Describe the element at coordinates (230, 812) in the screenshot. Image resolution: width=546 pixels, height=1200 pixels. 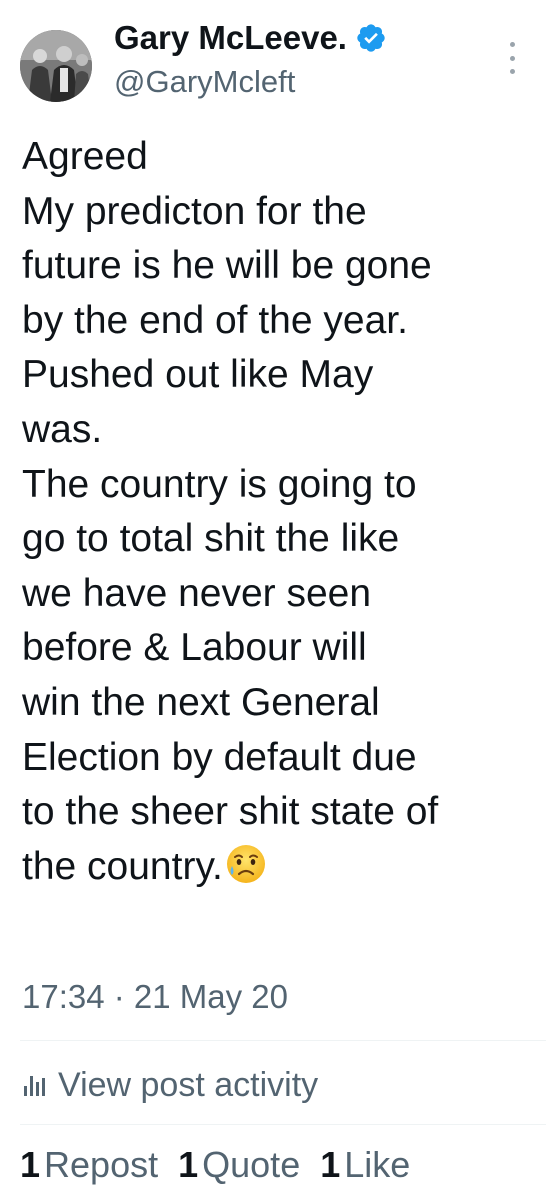
I see `post-line: to the sheer shit state of` at that location.